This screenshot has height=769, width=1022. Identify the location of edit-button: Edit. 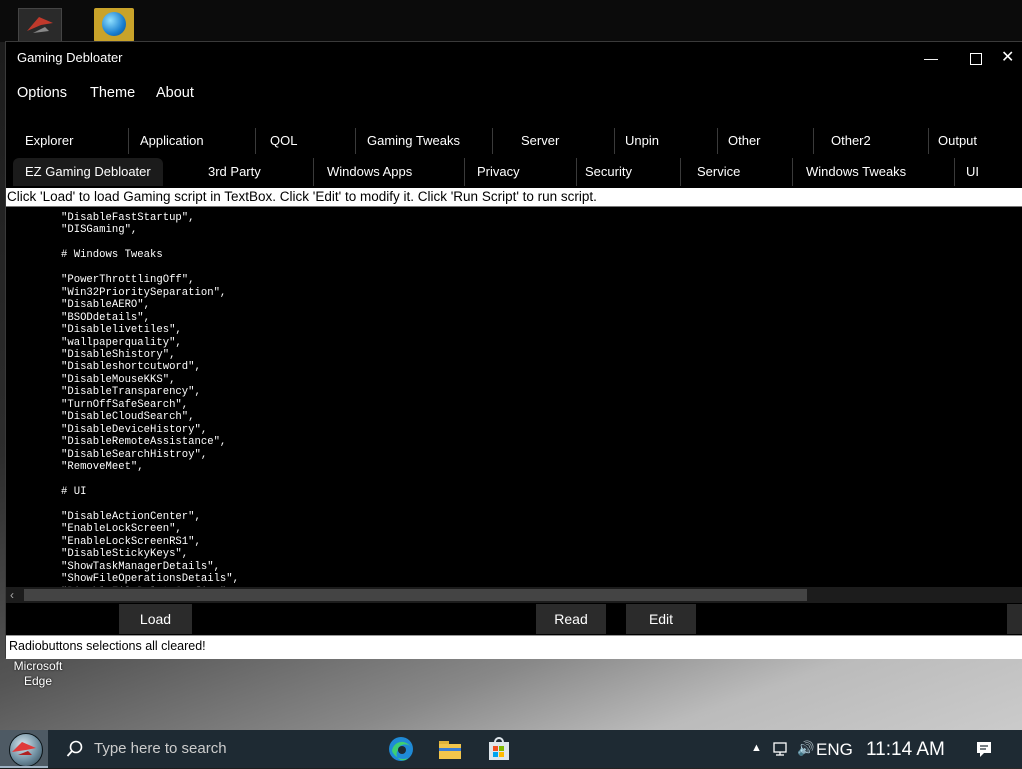
(661, 619).